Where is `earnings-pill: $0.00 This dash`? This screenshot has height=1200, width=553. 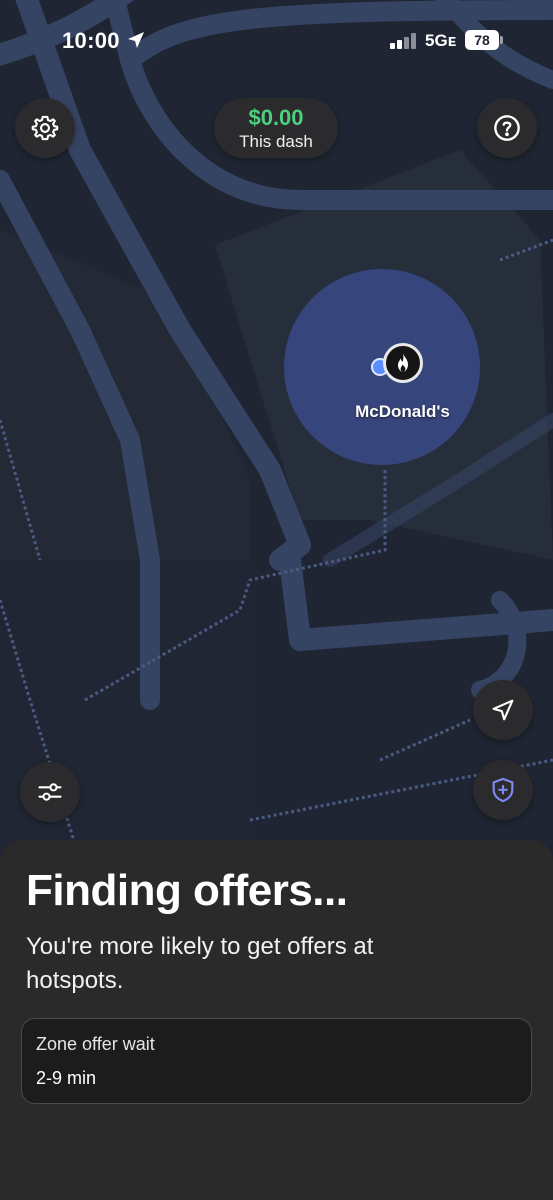
earnings-pill: $0.00 This dash is located at coordinates (276, 128).